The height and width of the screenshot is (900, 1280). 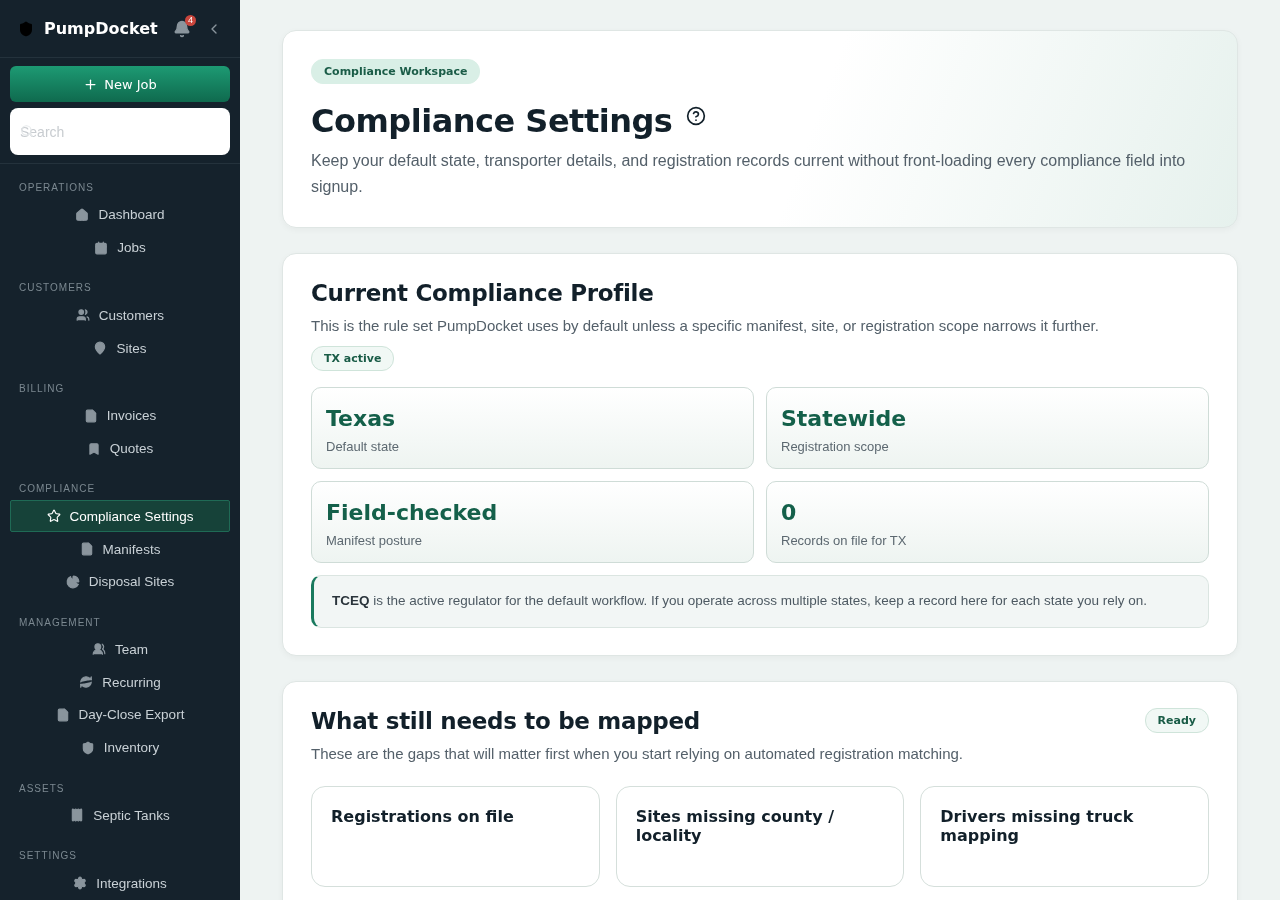 I want to click on nav-item: Compliance Settings, so click(x=120, y=516).